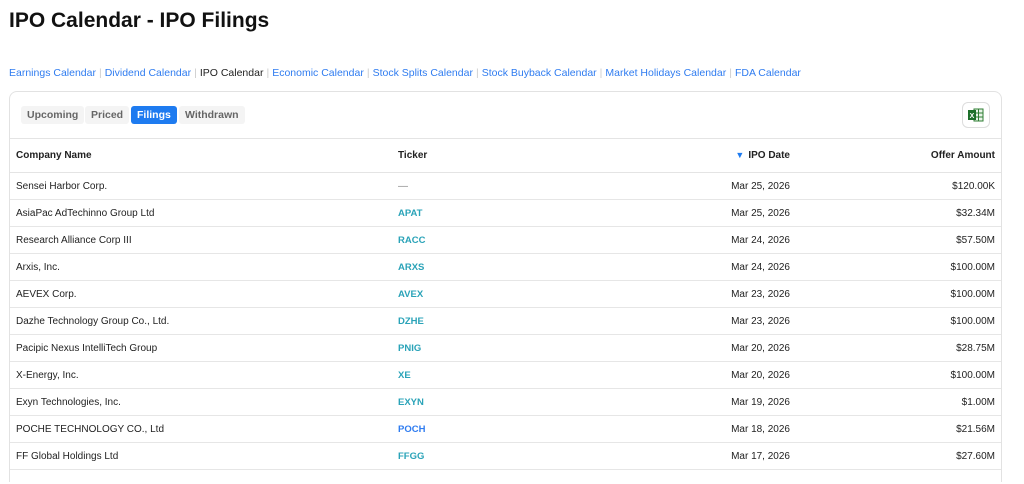 The image size is (1024, 484). What do you see at coordinates (700, 456) in the screenshot?
I see `ipo-date: Mar 17, 2026` at bounding box center [700, 456].